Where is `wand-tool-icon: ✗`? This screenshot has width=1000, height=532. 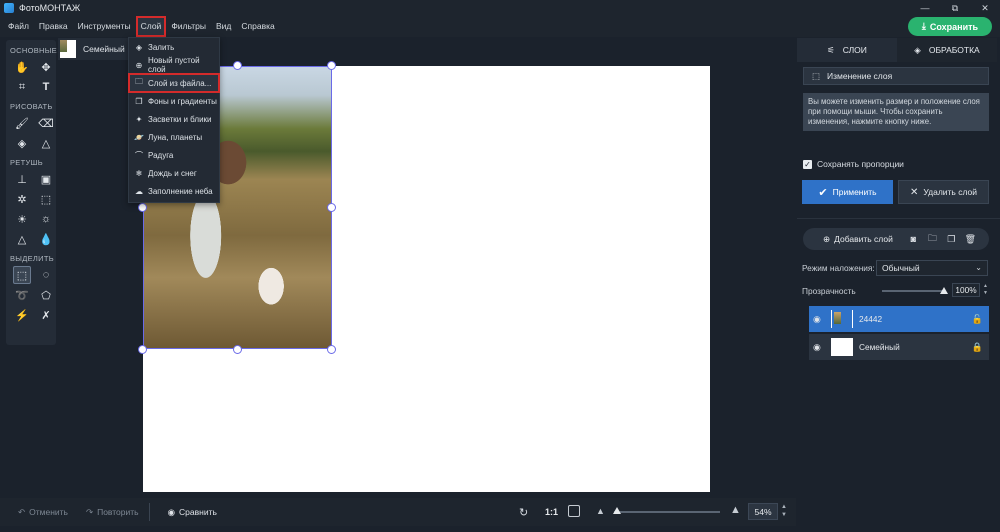
wand-tool-icon: ✗ is located at coordinates (46, 315).